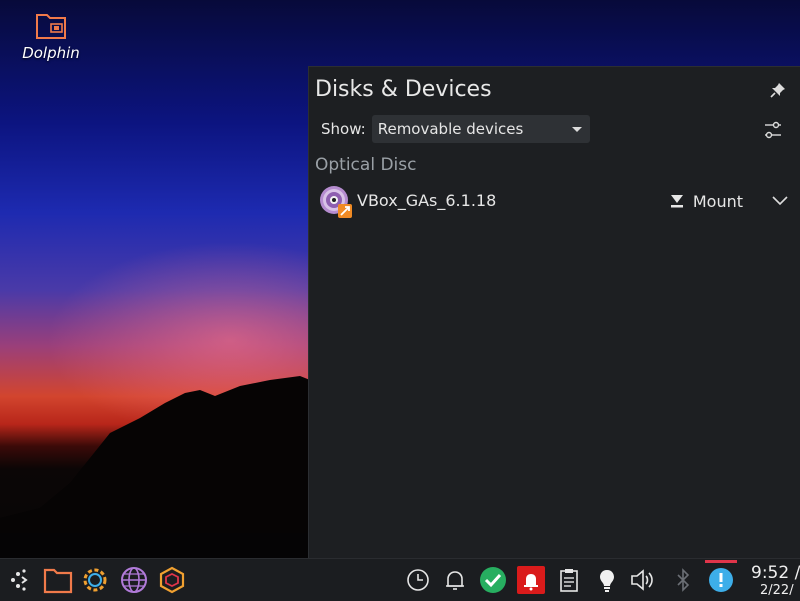 The width and height of the screenshot is (800, 601). What do you see at coordinates (676, 201) in the screenshot?
I see `mount-icon` at bounding box center [676, 201].